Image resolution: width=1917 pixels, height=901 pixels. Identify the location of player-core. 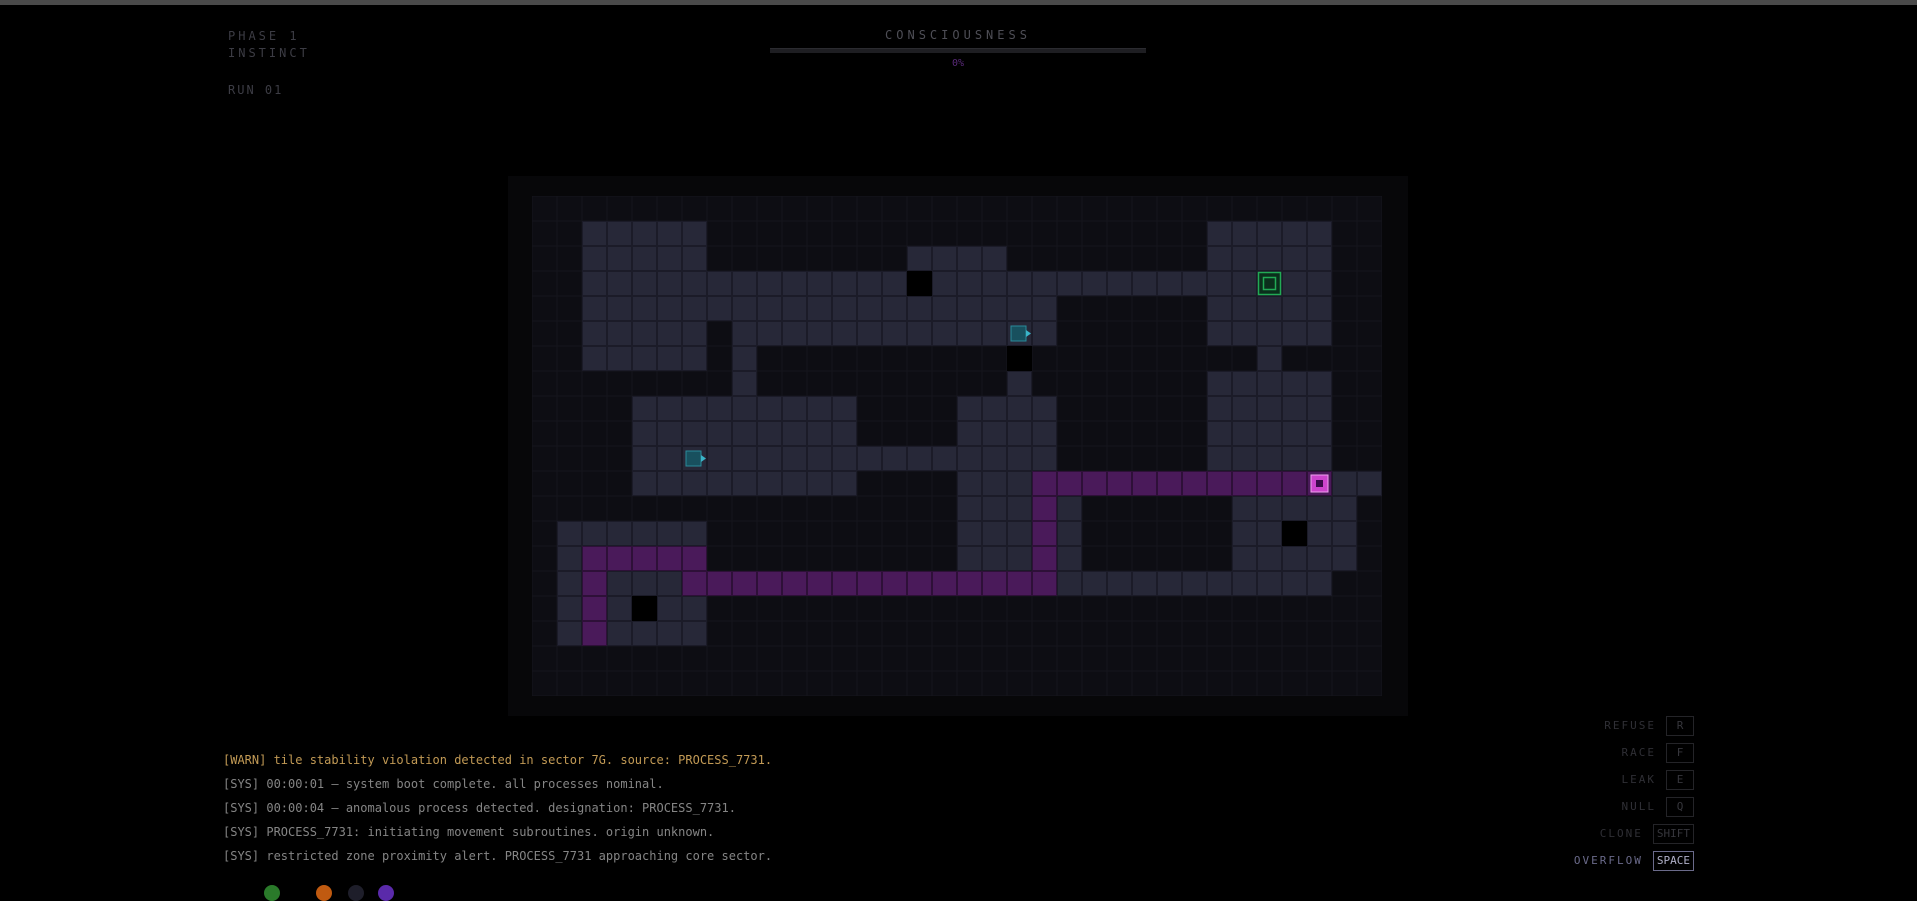
(1319, 483).